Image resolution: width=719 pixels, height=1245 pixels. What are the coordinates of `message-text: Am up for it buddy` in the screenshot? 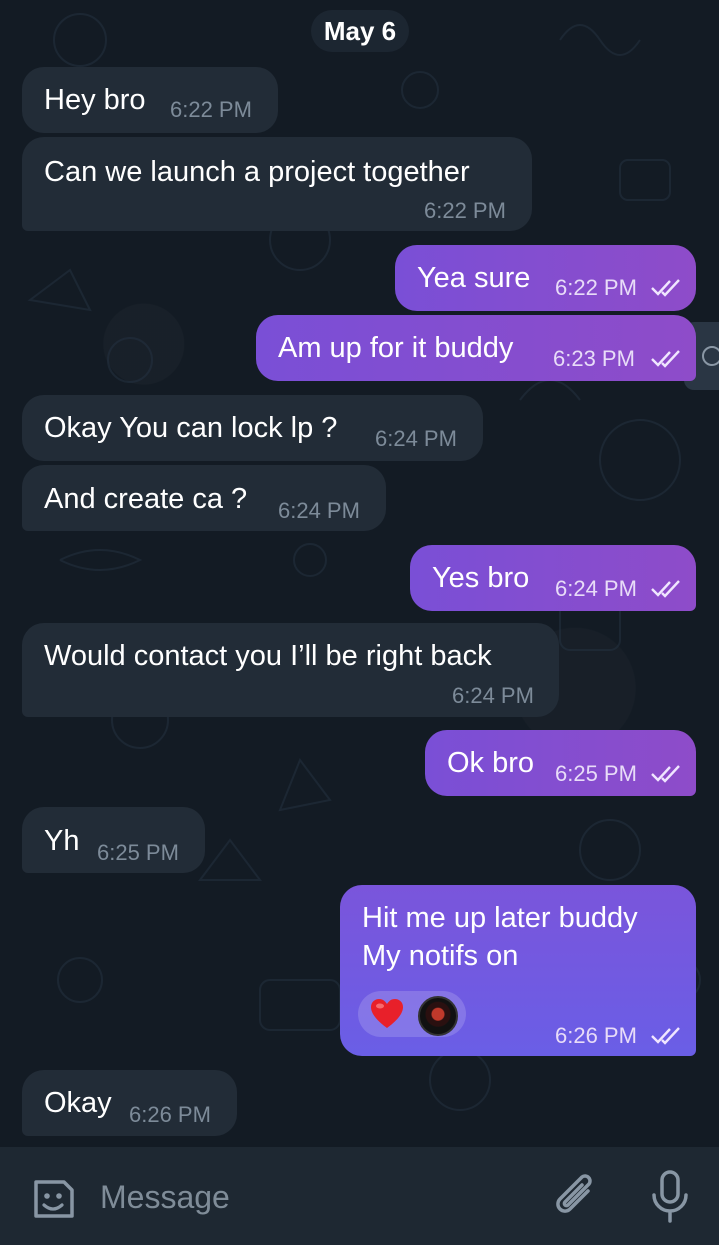 It's located at (396, 348).